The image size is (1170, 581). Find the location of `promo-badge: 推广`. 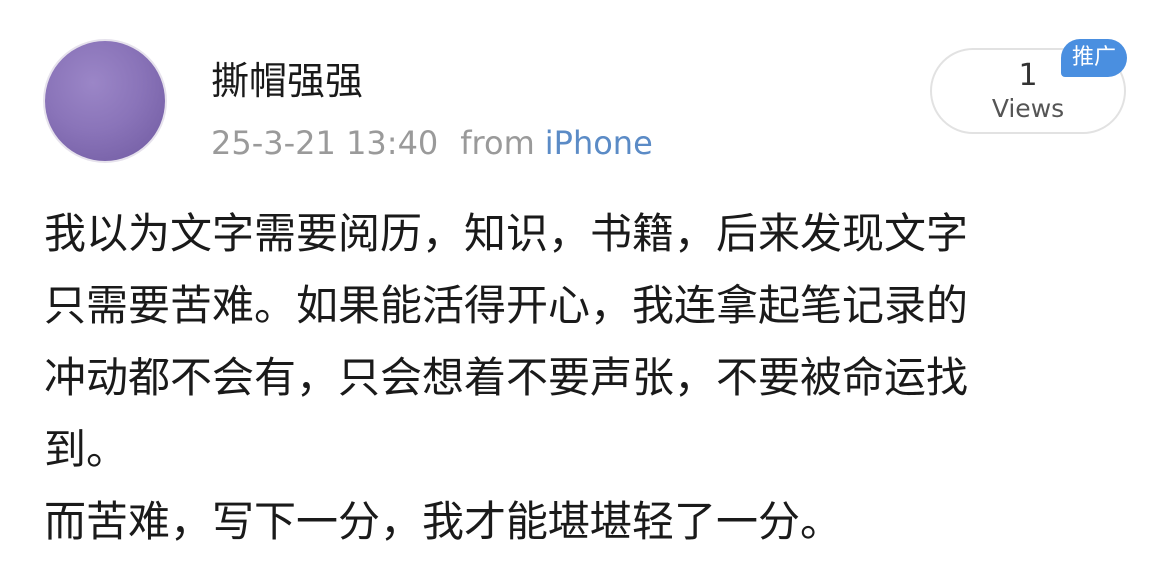

promo-badge: 推广 is located at coordinates (1094, 58).